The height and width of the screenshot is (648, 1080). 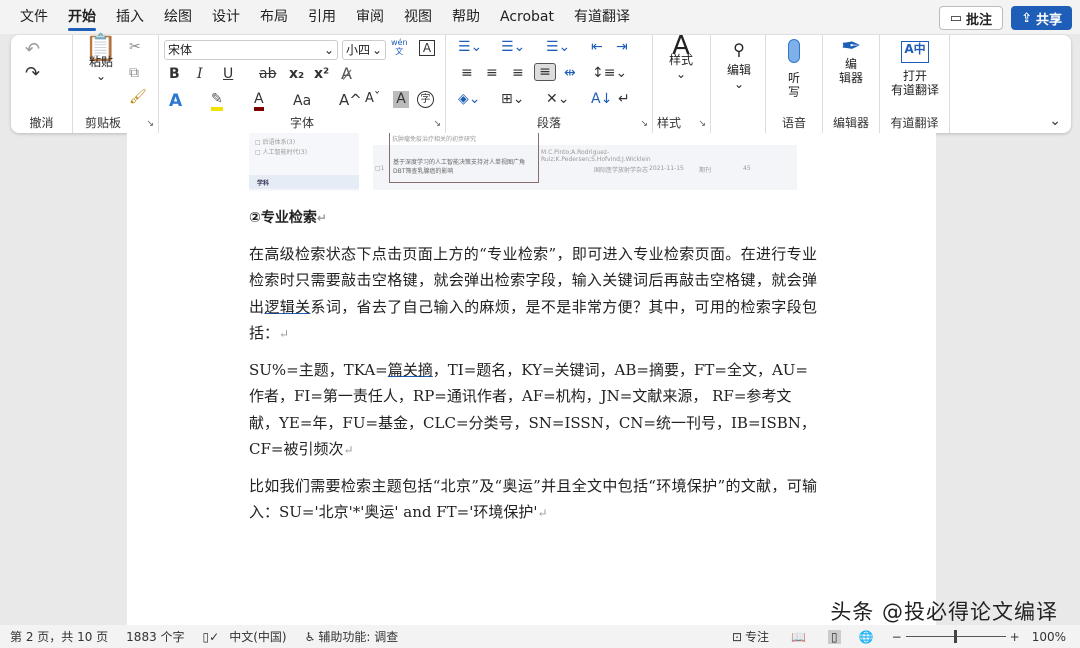 What do you see at coordinates (492, 73) in the screenshot?
I see `align-center-icon: ≡` at bounding box center [492, 73].